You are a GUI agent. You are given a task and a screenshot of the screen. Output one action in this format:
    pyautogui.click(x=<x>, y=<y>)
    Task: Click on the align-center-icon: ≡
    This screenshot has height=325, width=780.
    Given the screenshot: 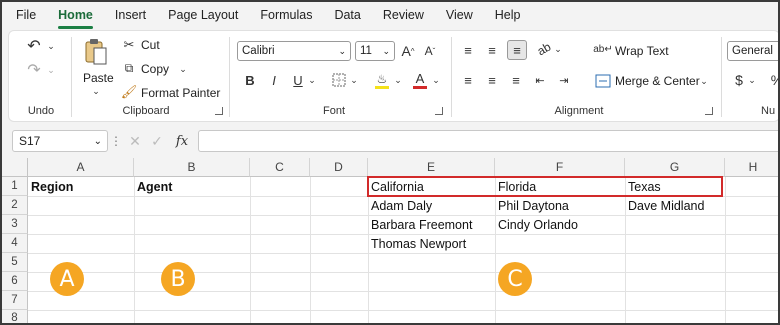 What is the action you would take?
    pyautogui.click(x=492, y=80)
    